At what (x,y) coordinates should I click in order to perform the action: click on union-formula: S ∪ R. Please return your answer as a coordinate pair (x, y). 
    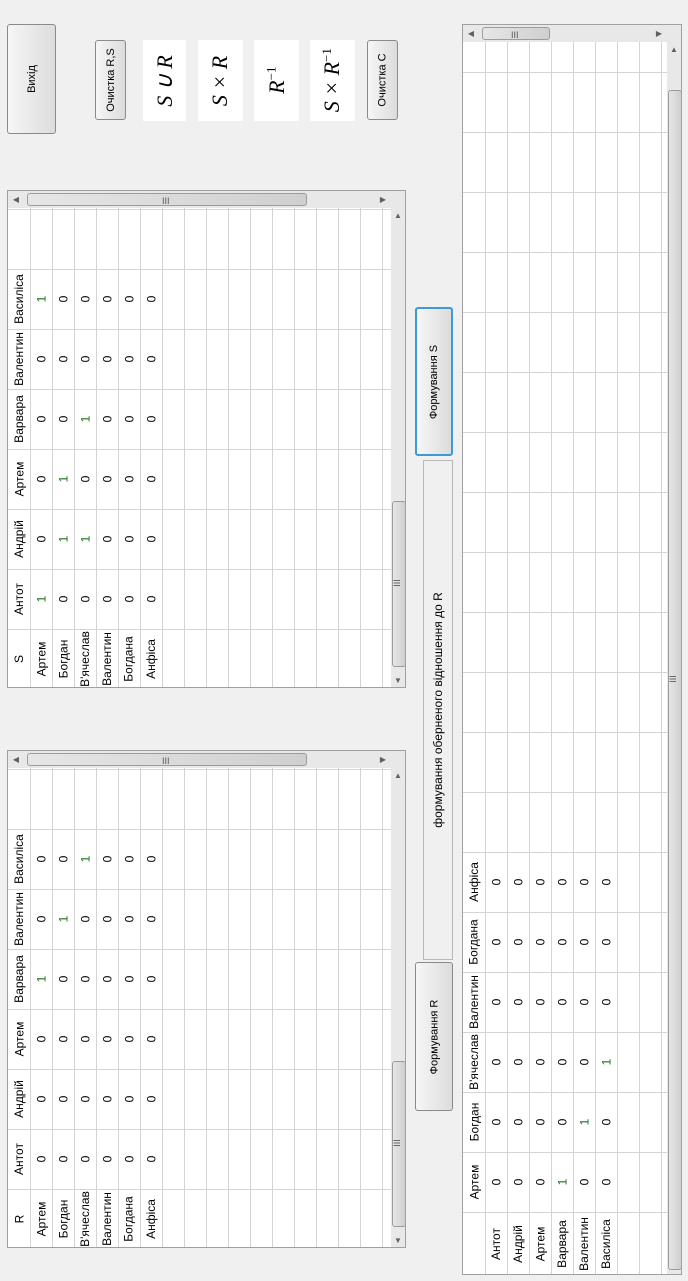
    Looking at the image, I should click on (164, 80).